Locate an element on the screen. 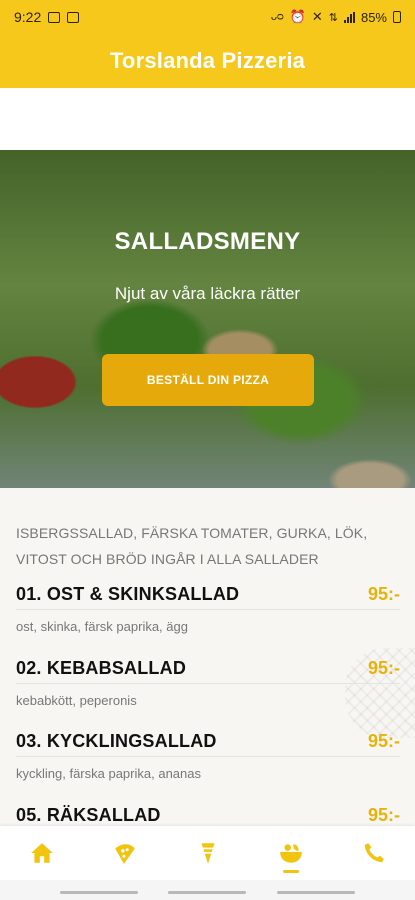 Image resolution: width=415 pixels, height=900 pixels. kebab-icon is located at coordinates (207, 853).